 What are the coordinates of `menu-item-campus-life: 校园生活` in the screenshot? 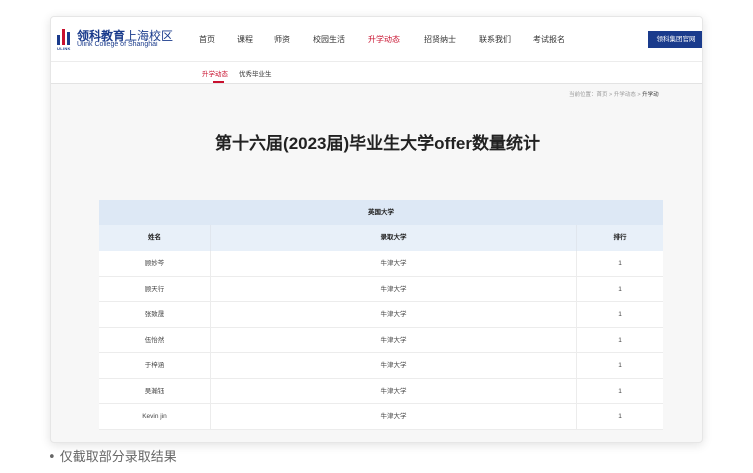 It's located at (329, 39).